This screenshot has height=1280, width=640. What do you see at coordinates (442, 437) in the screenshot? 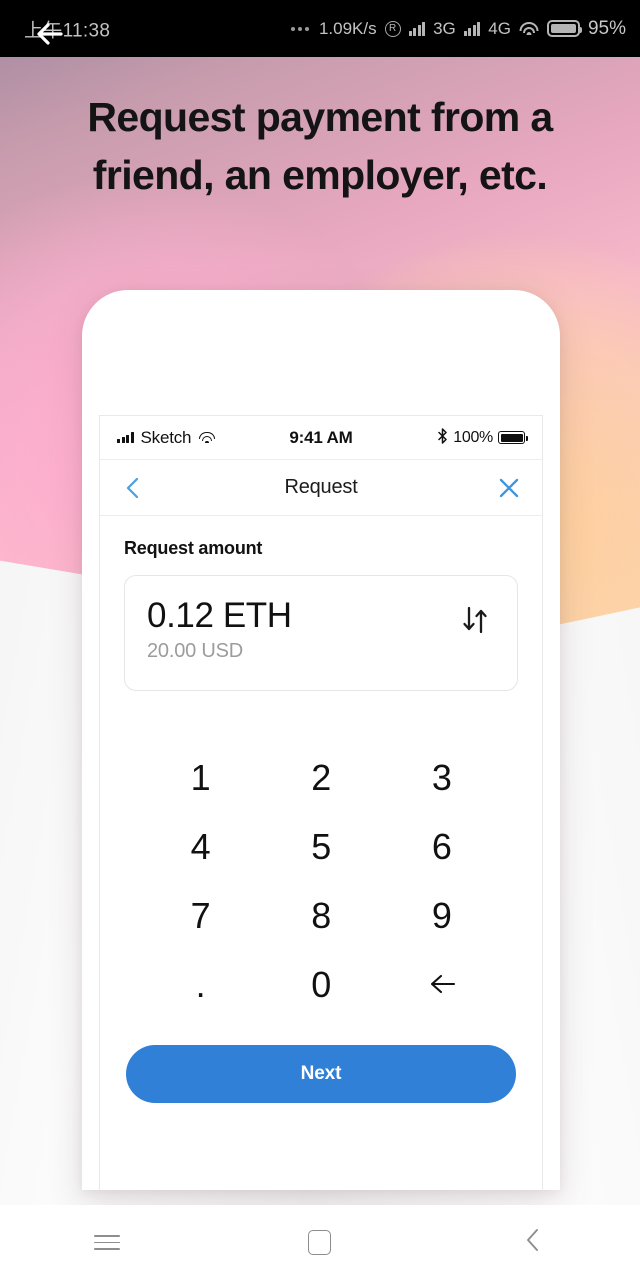
I see `bluetooth-icon` at bounding box center [442, 437].